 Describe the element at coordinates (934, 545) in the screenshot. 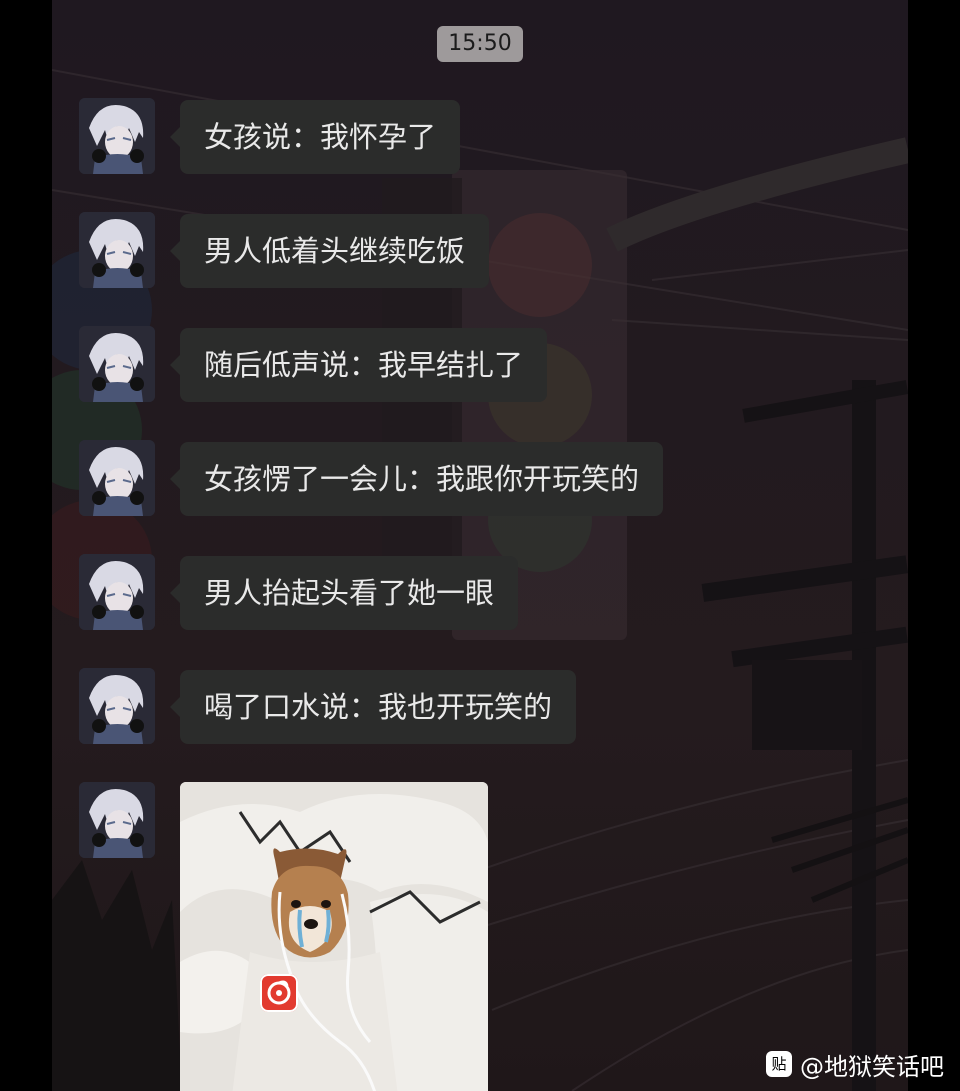

I see `right-black-border` at that location.